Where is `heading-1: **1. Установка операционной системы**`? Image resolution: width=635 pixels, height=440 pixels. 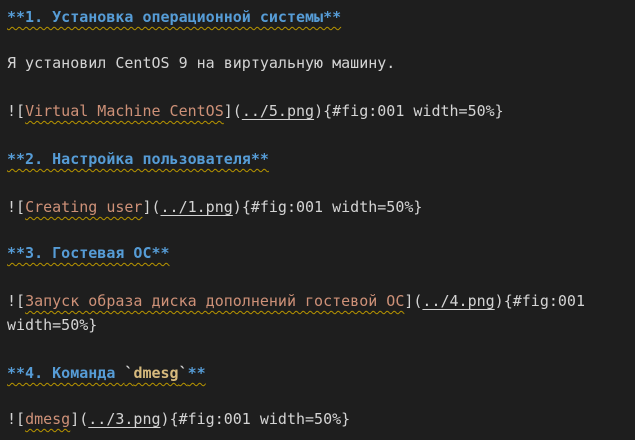 heading-1: **1. Установка операционной системы** is located at coordinates (174, 17).